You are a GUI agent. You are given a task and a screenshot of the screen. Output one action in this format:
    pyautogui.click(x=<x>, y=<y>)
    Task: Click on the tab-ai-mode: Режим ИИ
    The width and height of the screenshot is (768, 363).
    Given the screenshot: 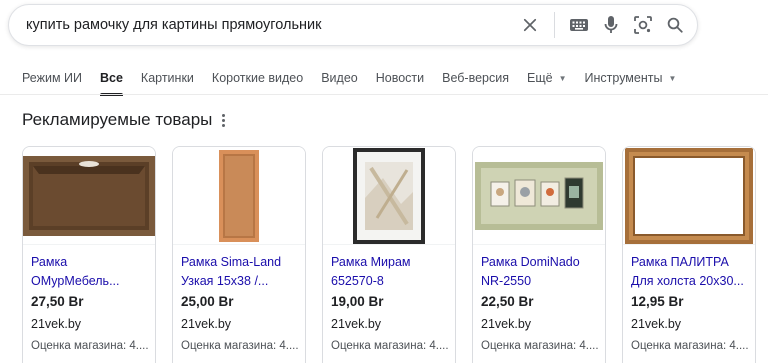 What is the action you would take?
    pyautogui.click(x=52, y=78)
    